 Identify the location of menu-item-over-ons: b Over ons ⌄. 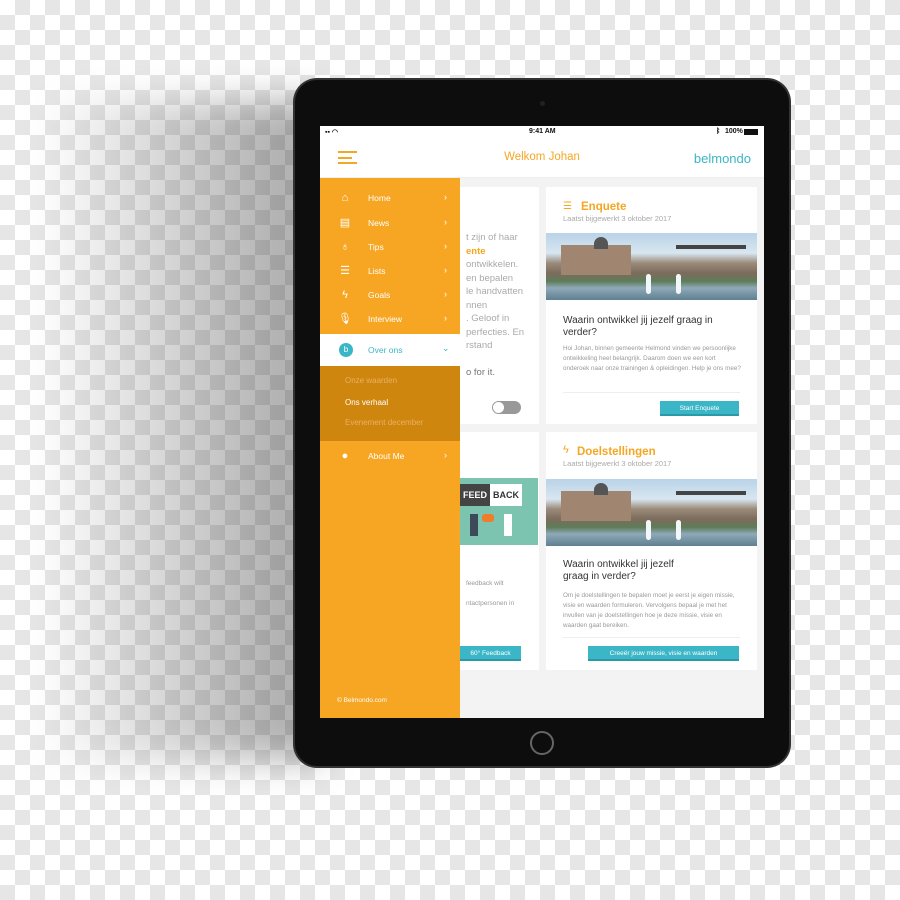
(390, 350).